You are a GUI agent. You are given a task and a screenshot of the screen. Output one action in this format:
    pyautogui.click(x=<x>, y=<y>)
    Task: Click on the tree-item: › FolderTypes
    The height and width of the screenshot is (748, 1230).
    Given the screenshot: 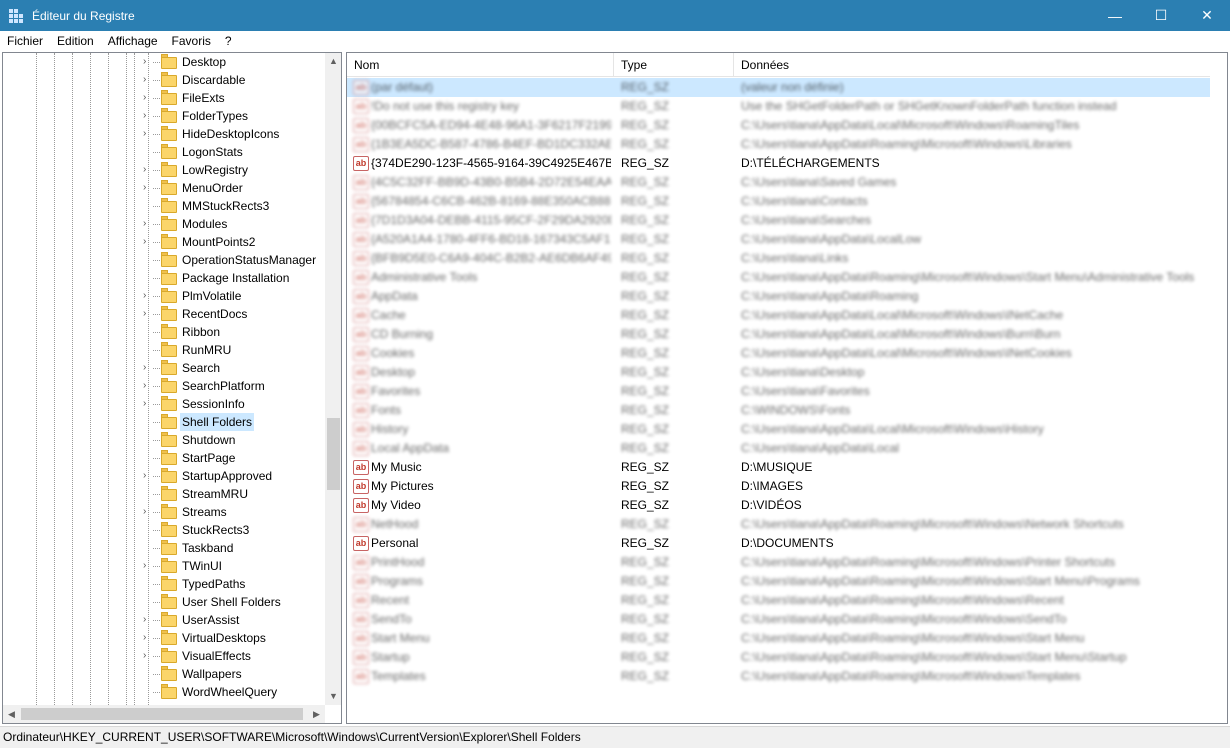 What is the action you would take?
    pyautogui.click(x=164, y=116)
    